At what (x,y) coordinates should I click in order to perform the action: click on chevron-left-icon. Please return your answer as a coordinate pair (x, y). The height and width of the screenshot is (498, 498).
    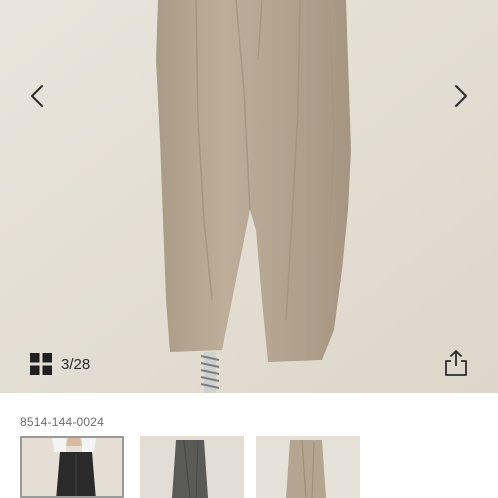
    Looking at the image, I should click on (37, 96).